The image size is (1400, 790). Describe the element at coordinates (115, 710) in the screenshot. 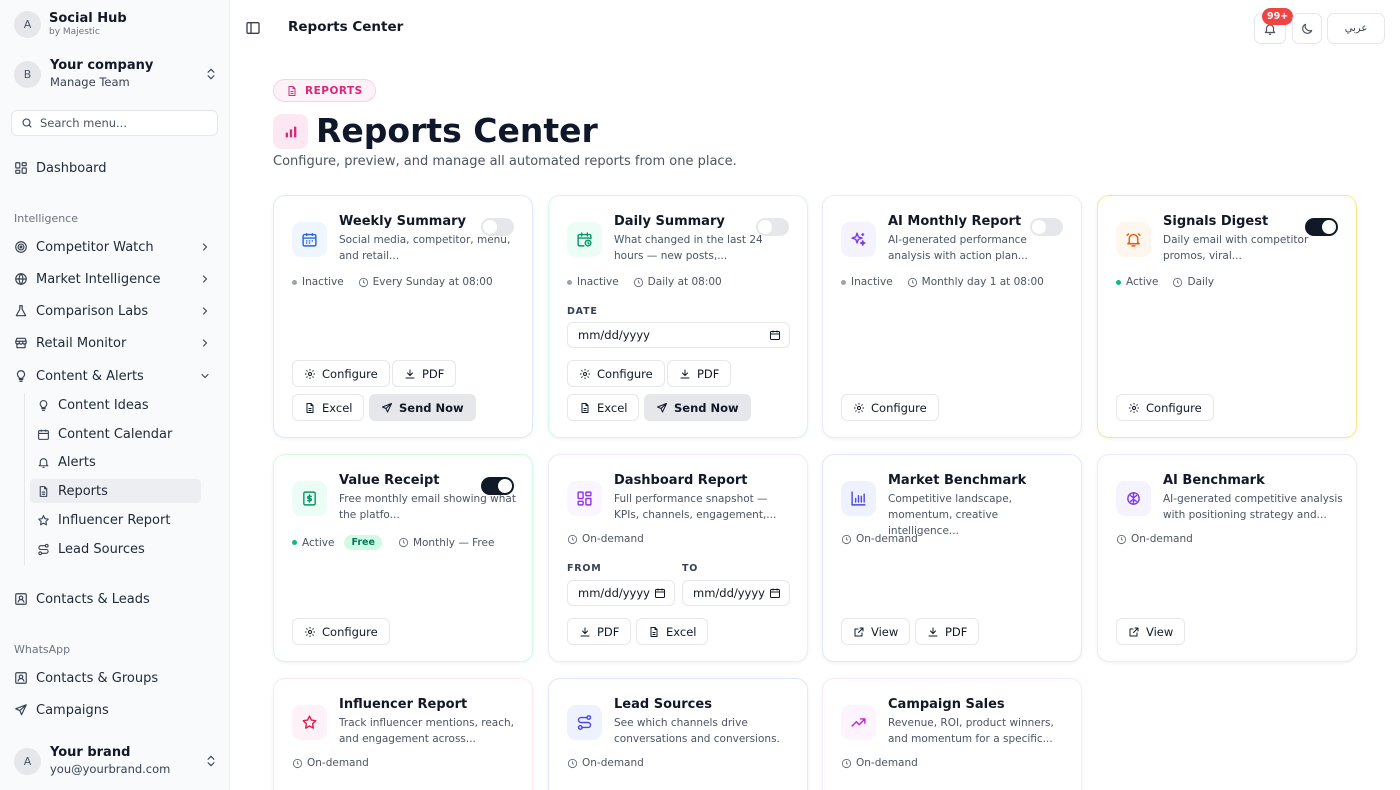

I see `nav-campaigns: Campaigns` at that location.